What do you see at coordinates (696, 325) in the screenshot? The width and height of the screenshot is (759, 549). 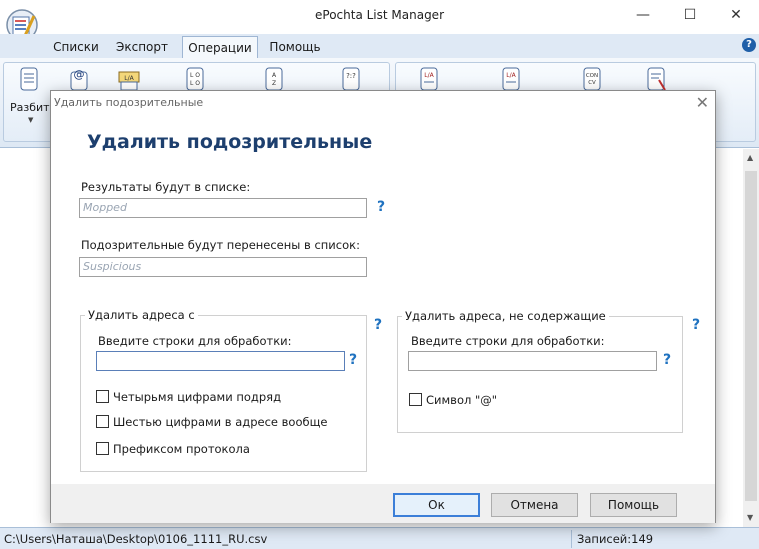 I see `remove-without-help-icon: ?` at bounding box center [696, 325].